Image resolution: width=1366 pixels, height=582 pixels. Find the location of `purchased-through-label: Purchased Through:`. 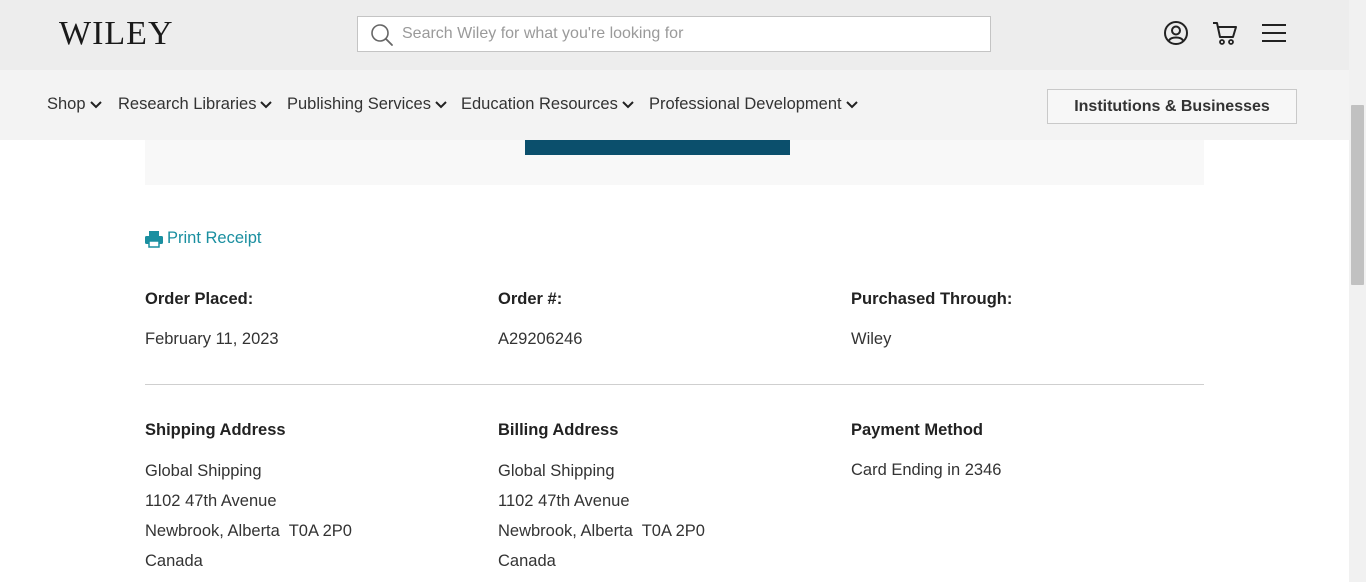

purchased-through-label: Purchased Through: is located at coordinates (932, 299).